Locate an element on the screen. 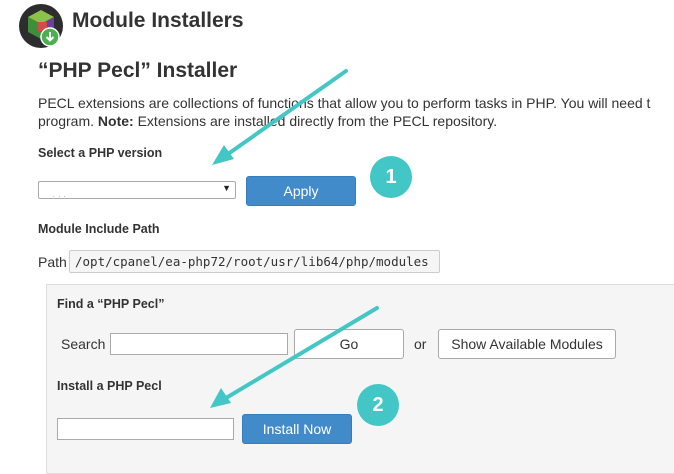 The width and height of the screenshot is (674, 474). search-label: Search is located at coordinates (83, 344).